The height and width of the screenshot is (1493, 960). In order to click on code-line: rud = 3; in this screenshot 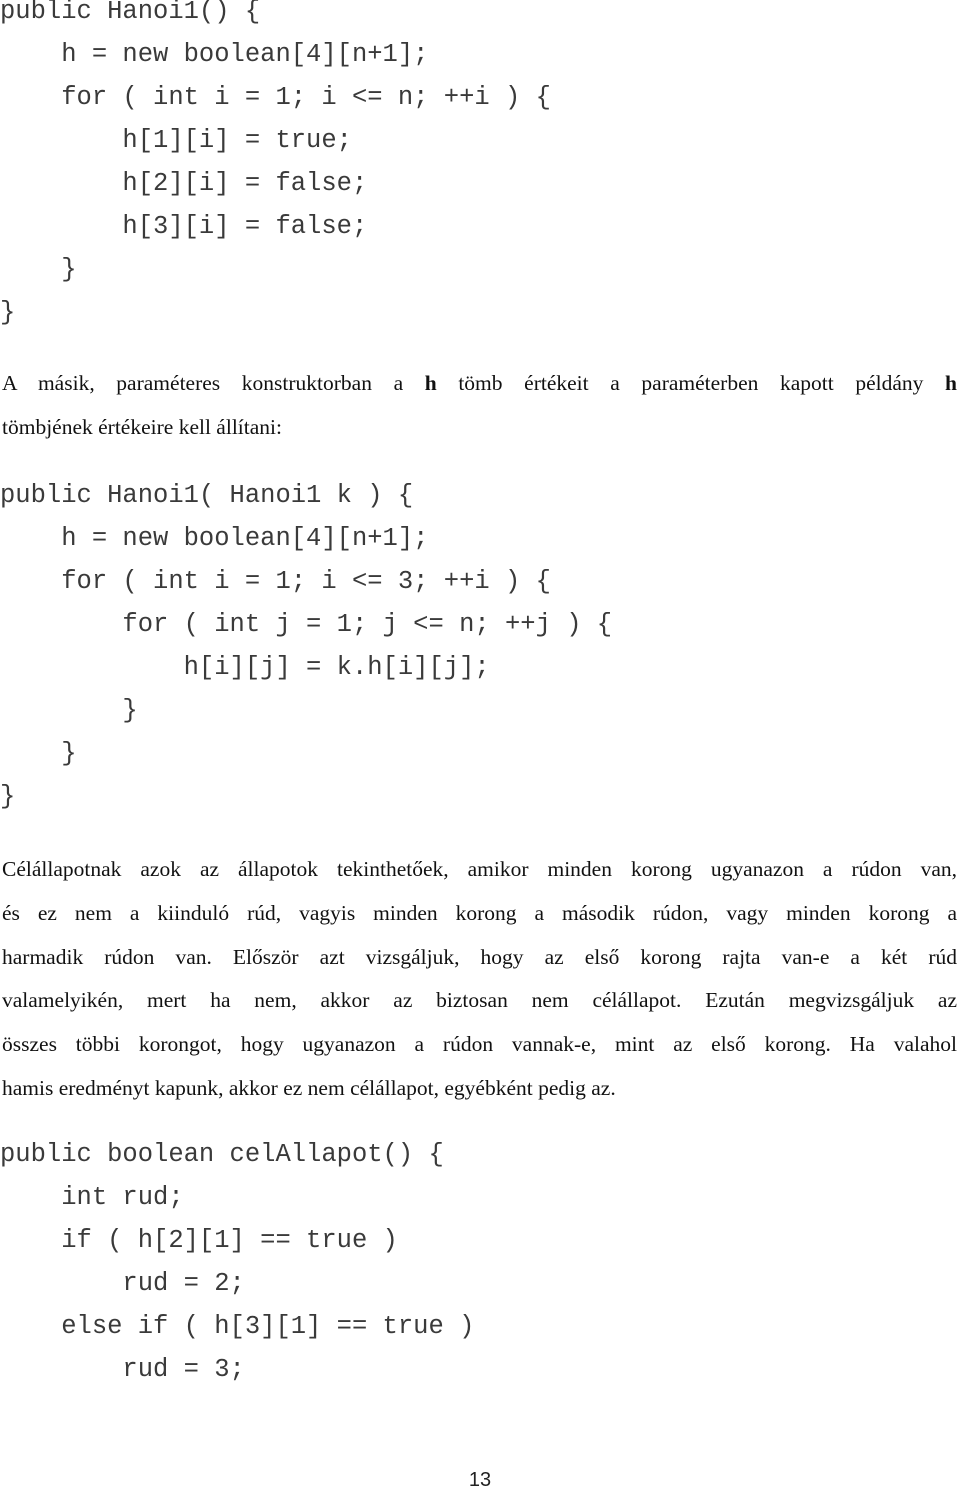, I will do `click(122, 1369)`.